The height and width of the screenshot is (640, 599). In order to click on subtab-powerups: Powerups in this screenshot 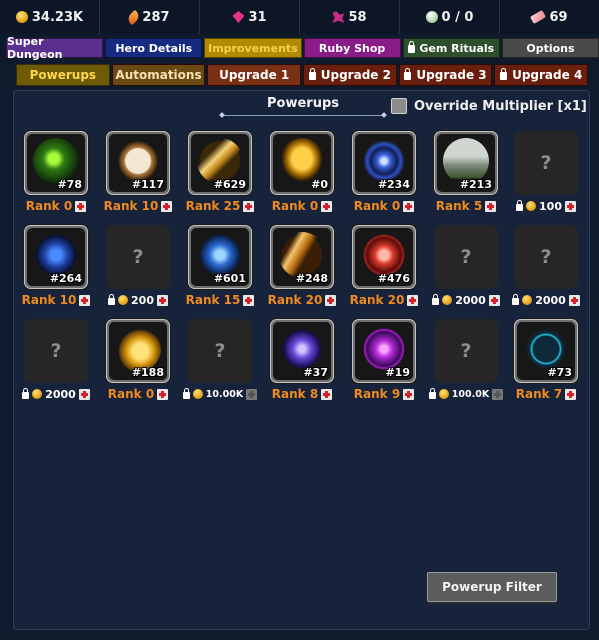, I will do `click(63, 75)`.